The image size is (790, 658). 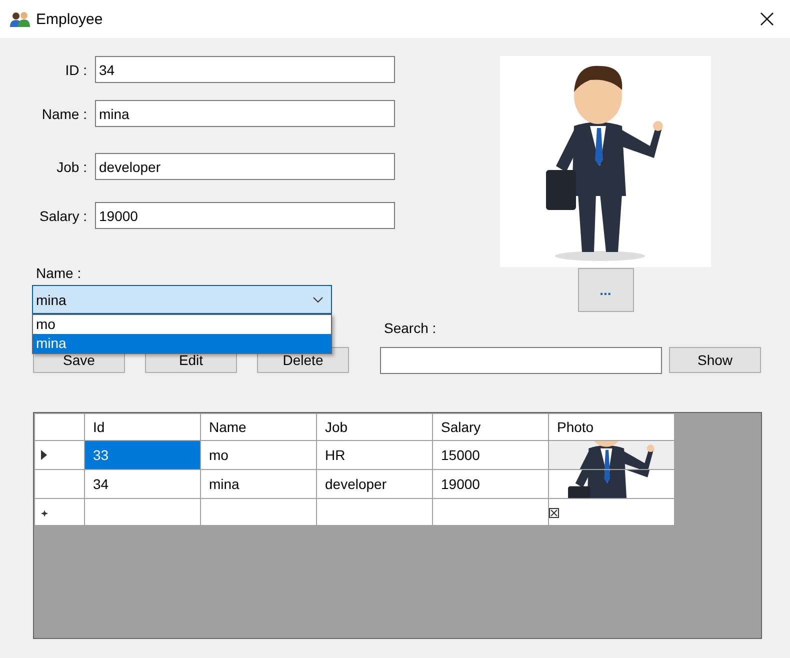 What do you see at coordinates (490, 427) in the screenshot?
I see `column-header: Salary` at bounding box center [490, 427].